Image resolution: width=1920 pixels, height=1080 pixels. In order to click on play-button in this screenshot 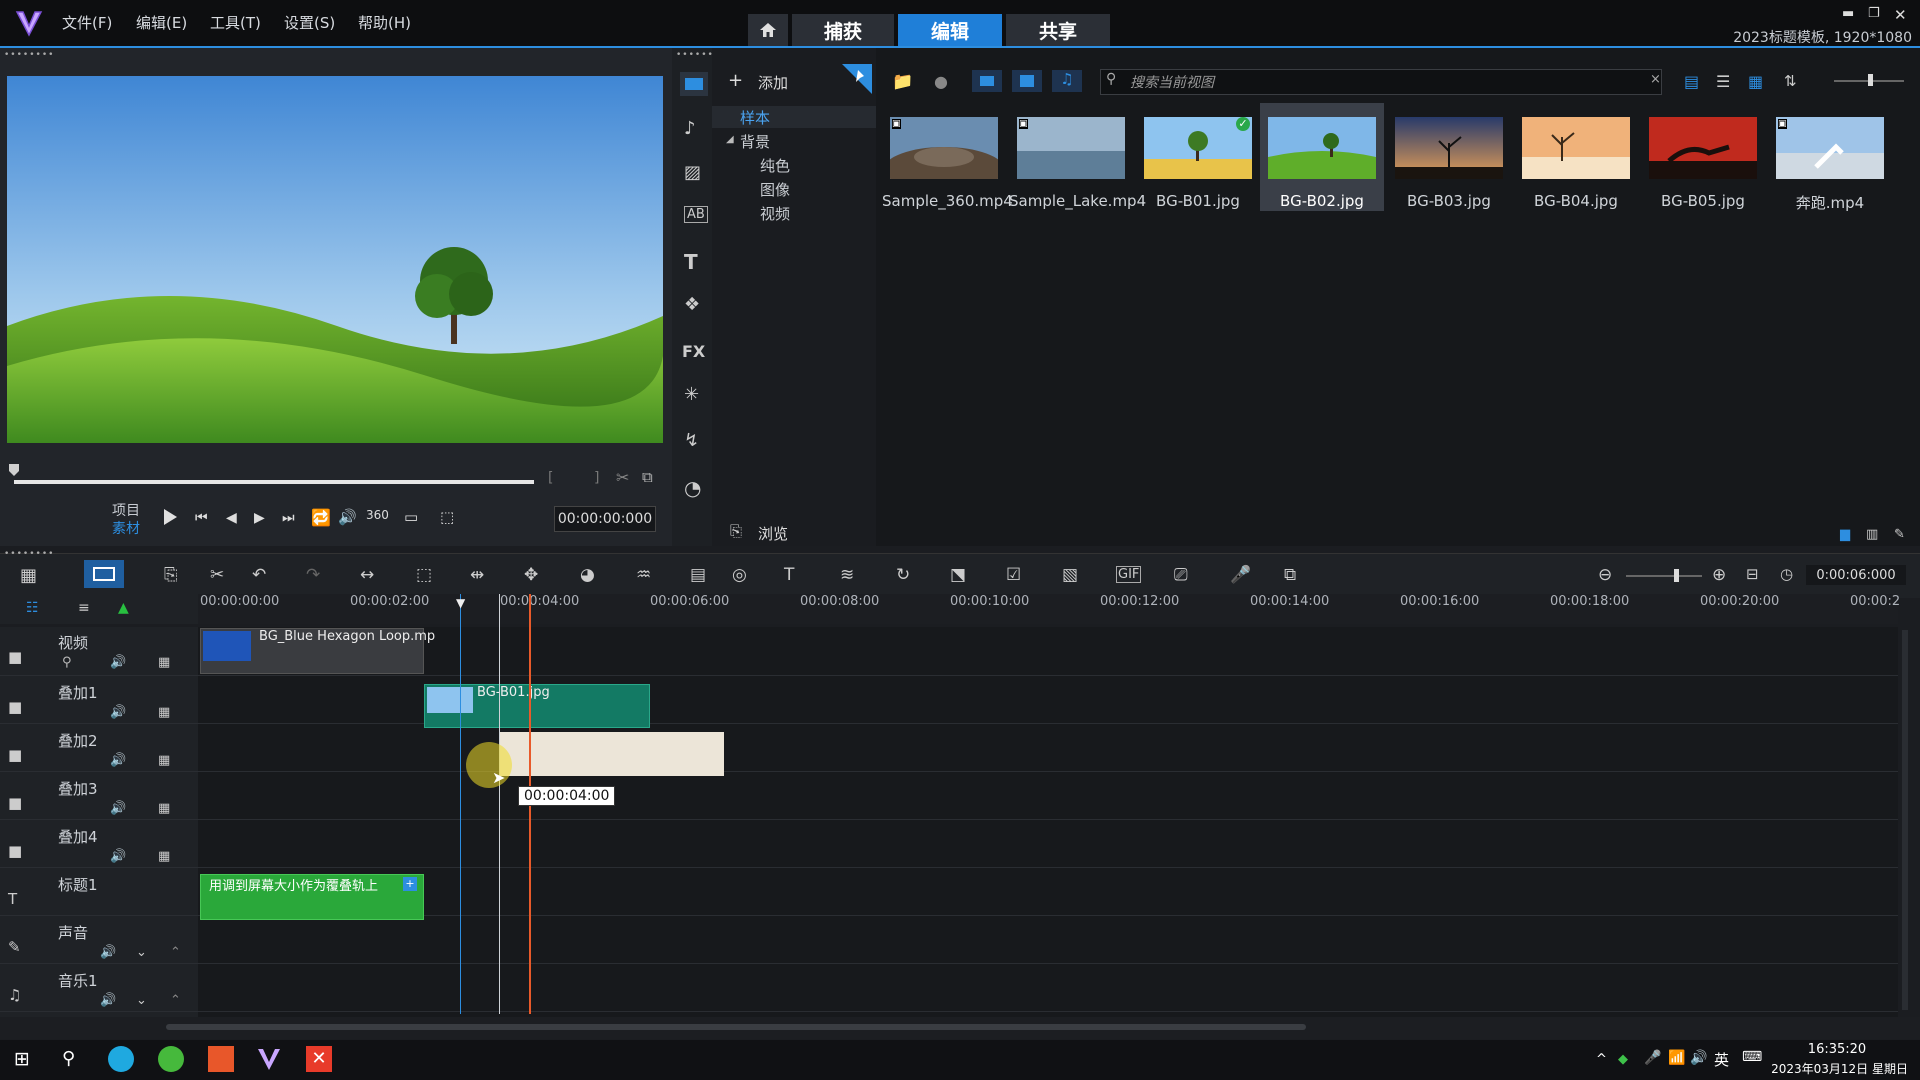, I will do `click(170, 517)`.